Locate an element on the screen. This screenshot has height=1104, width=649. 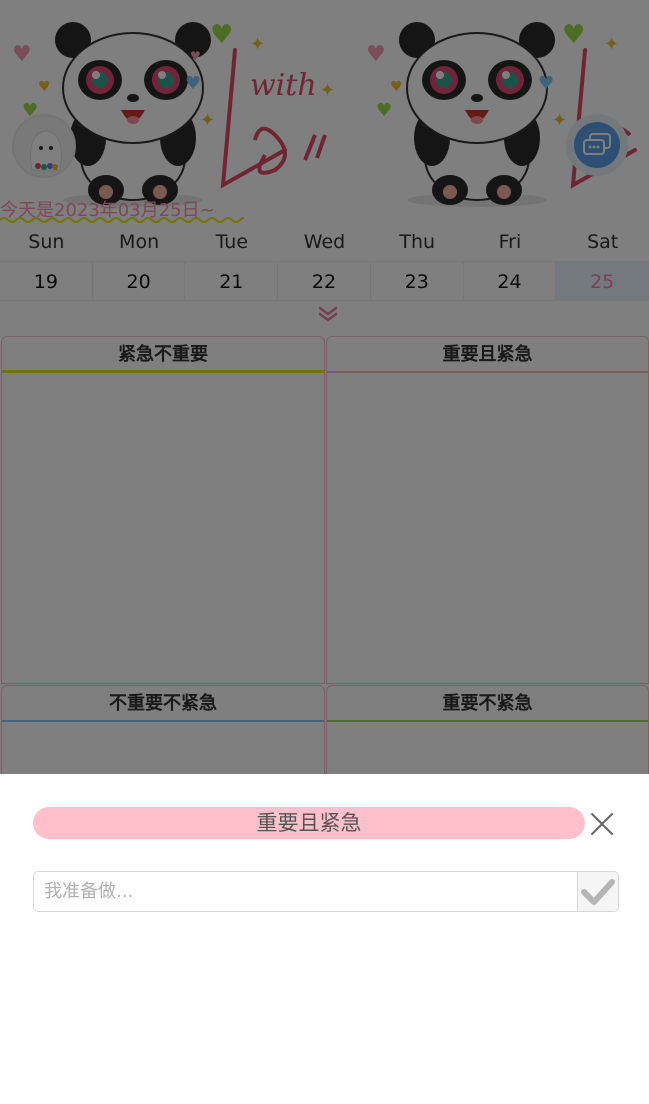
check-icon is located at coordinates (598, 891).